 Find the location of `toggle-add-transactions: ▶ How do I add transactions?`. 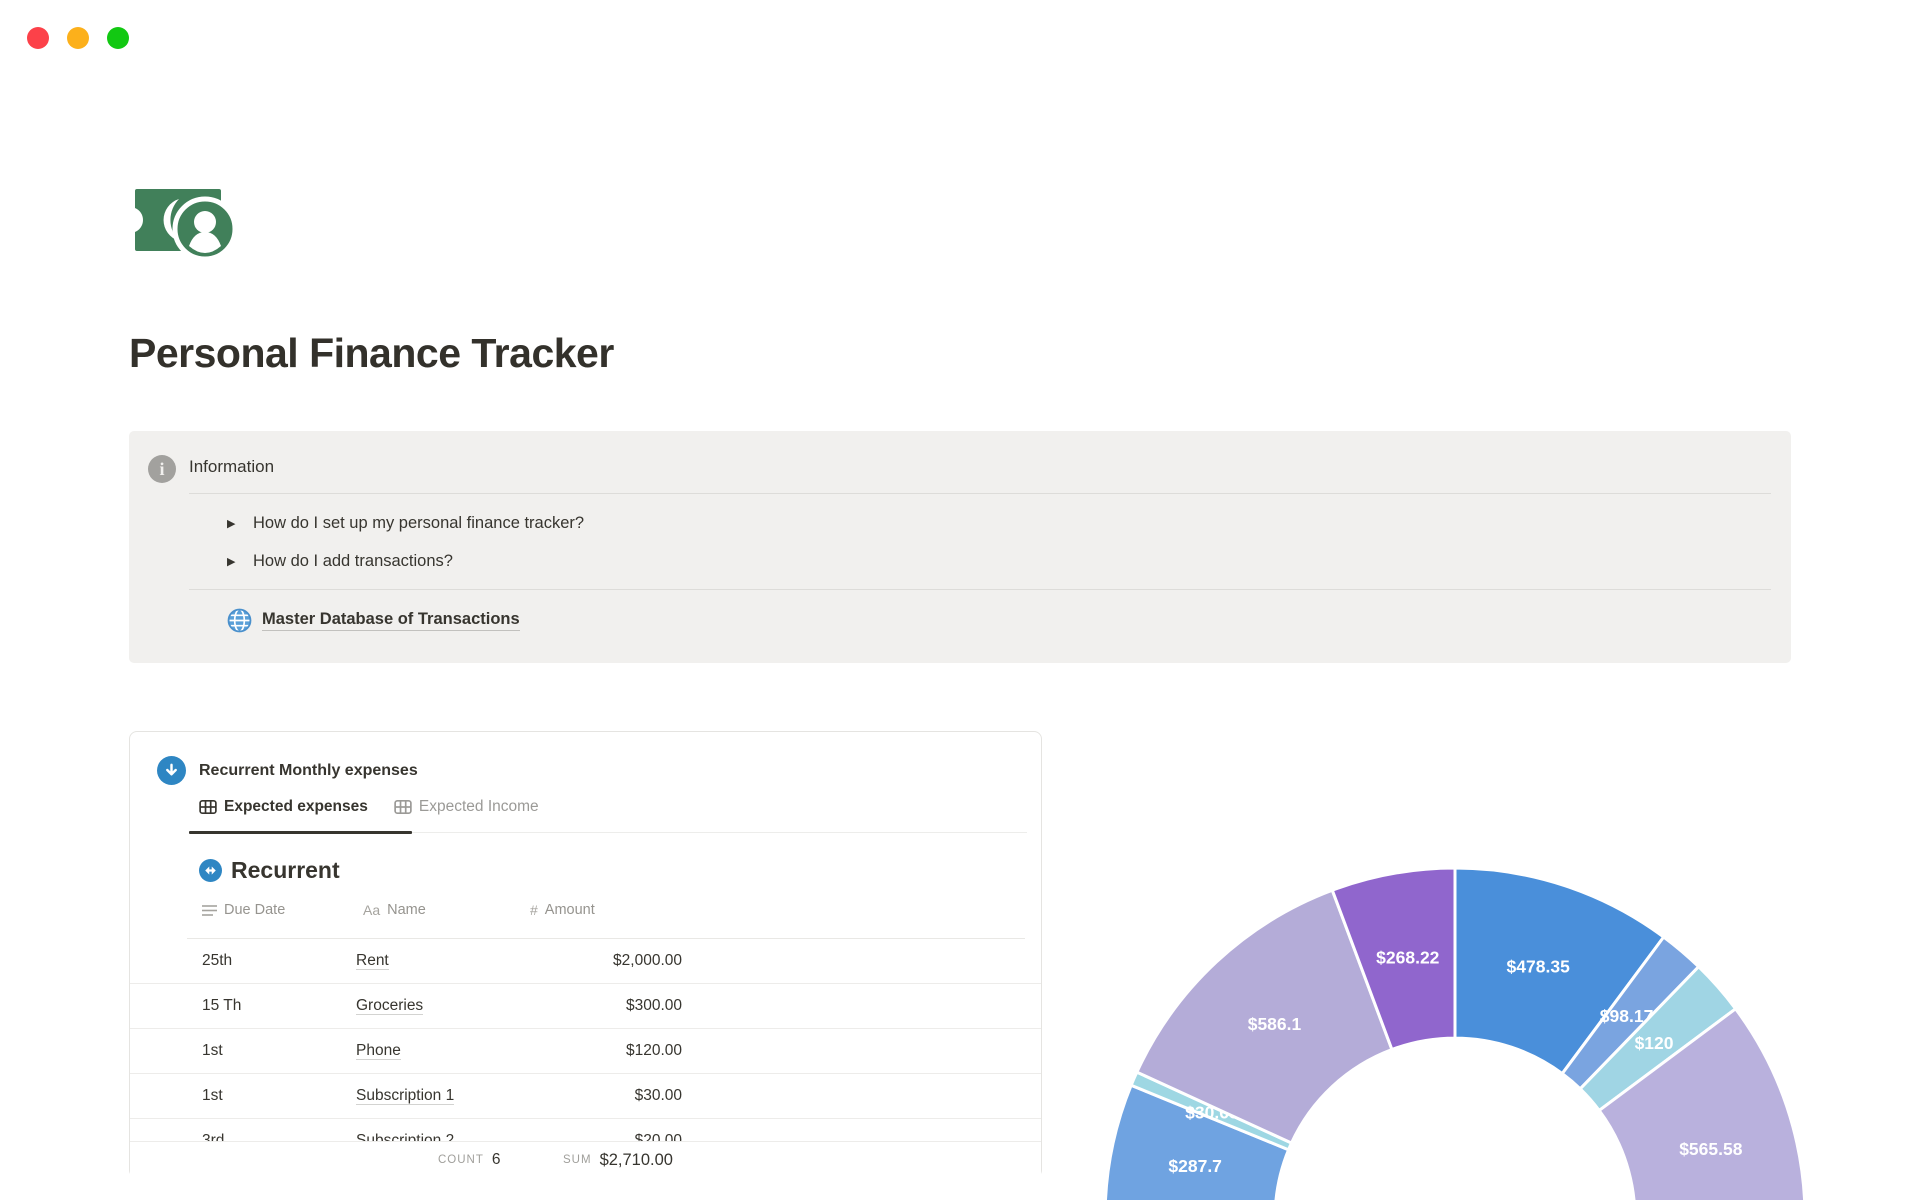

toggle-add-transactions: ▶ How do I add transactions? is located at coordinates (340, 561).